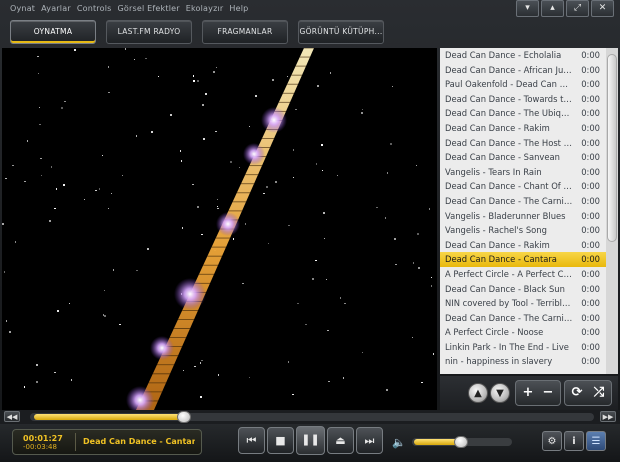 The image size is (620, 462). What do you see at coordinates (565, 8) in the screenshot?
I see `window-controls: ▾ ▴ ⤢ ✕` at bounding box center [565, 8].